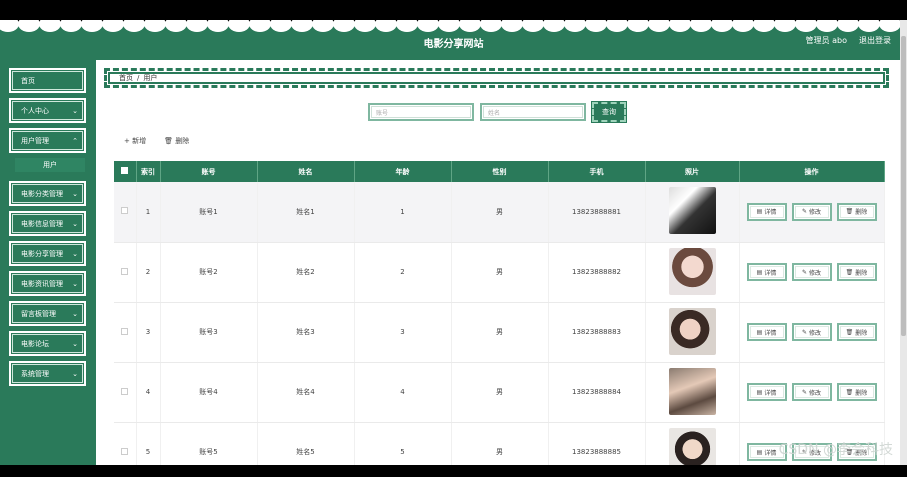  Describe the element at coordinates (453, 44) in the screenshot. I see `site-title: 电影分享网站` at that location.